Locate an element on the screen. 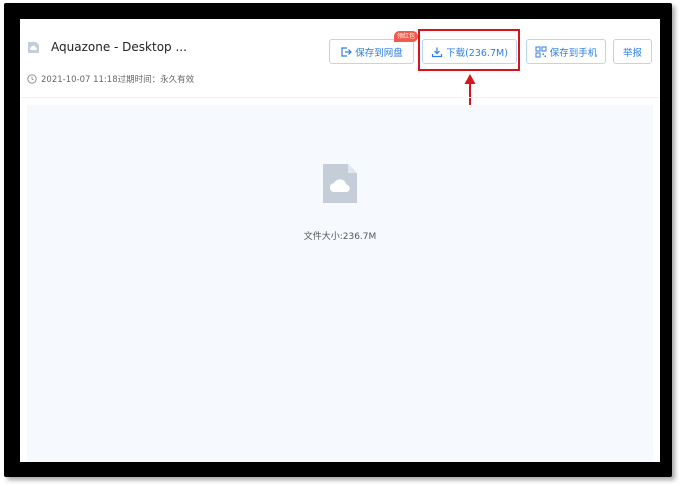 This screenshot has width=684, height=486. save-to-cloud-icon is located at coordinates (347, 51).